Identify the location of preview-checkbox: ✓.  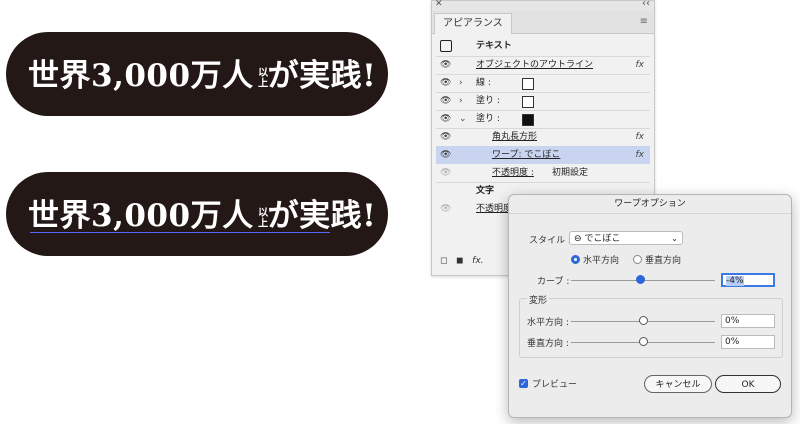
(523, 383).